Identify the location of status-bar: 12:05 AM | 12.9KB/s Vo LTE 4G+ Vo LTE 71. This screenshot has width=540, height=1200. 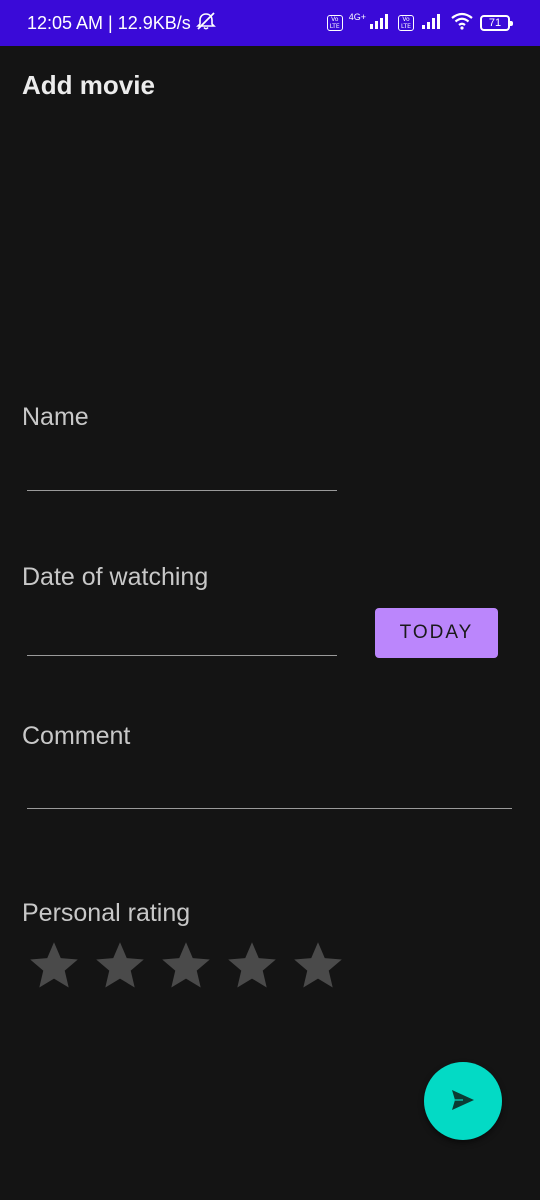
(270, 23).